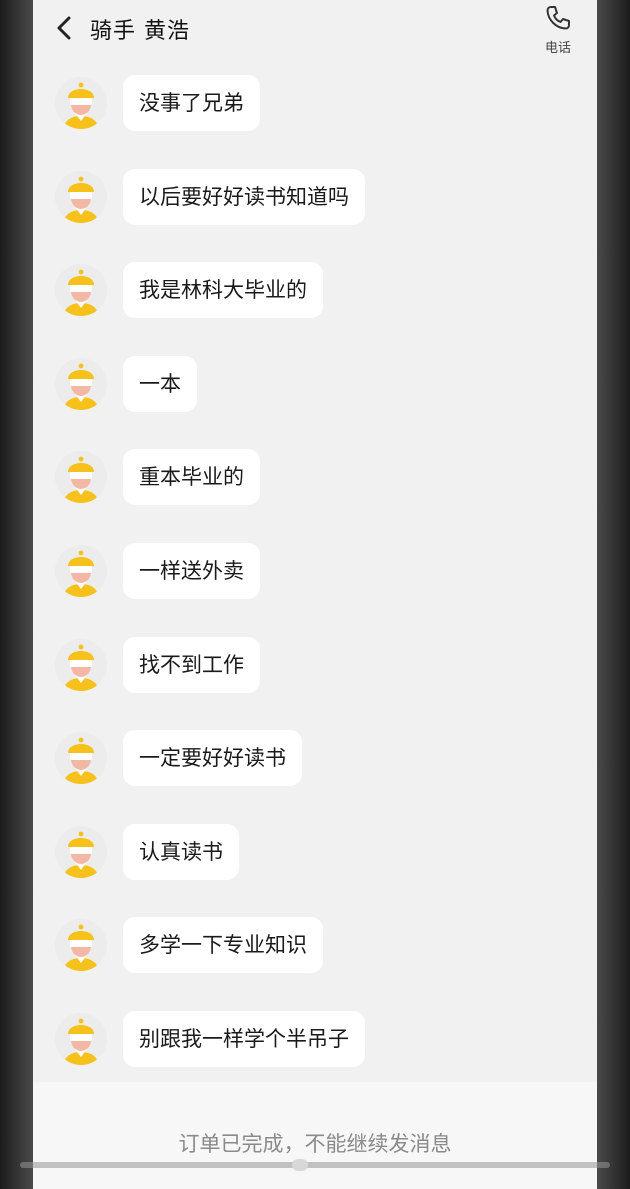 The height and width of the screenshot is (1189, 630). I want to click on message-bubble: 没事了兄弟, so click(191, 103).